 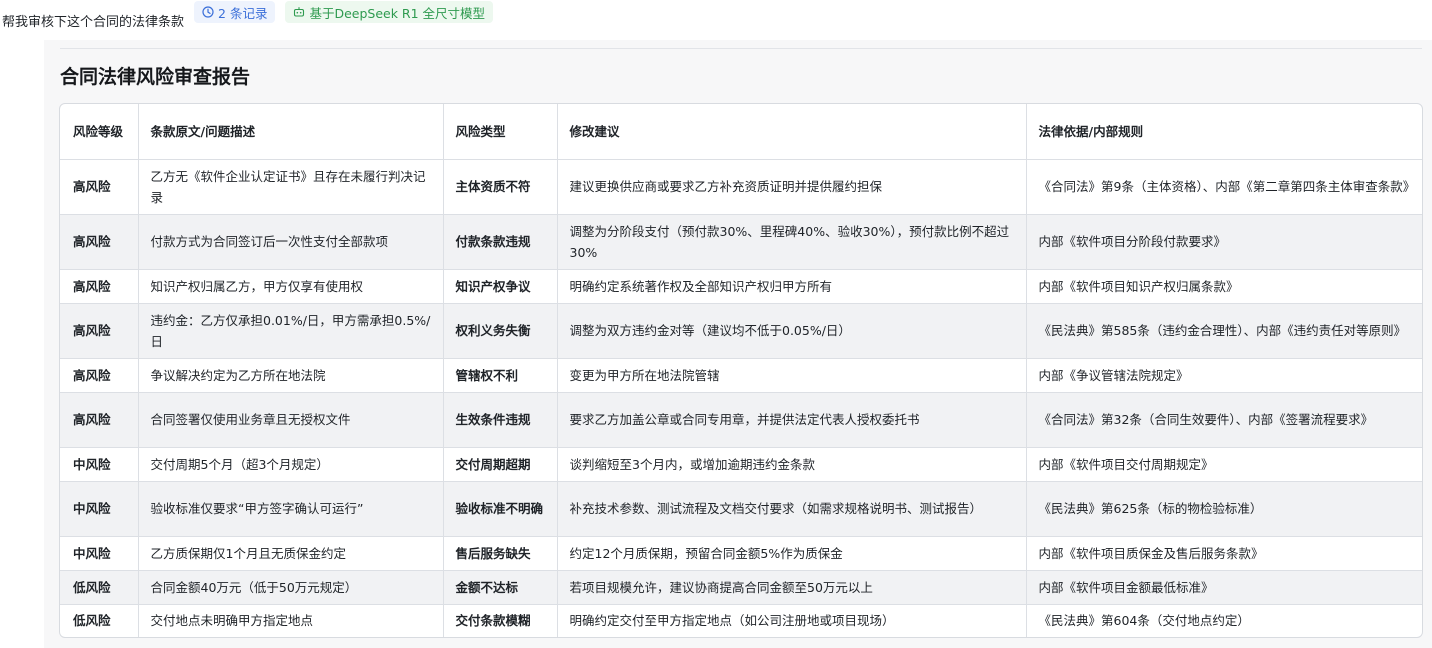 What do you see at coordinates (792, 132) in the screenshot?
I see `header-suggestion: 修改建议` at bounding box center [792, 132].